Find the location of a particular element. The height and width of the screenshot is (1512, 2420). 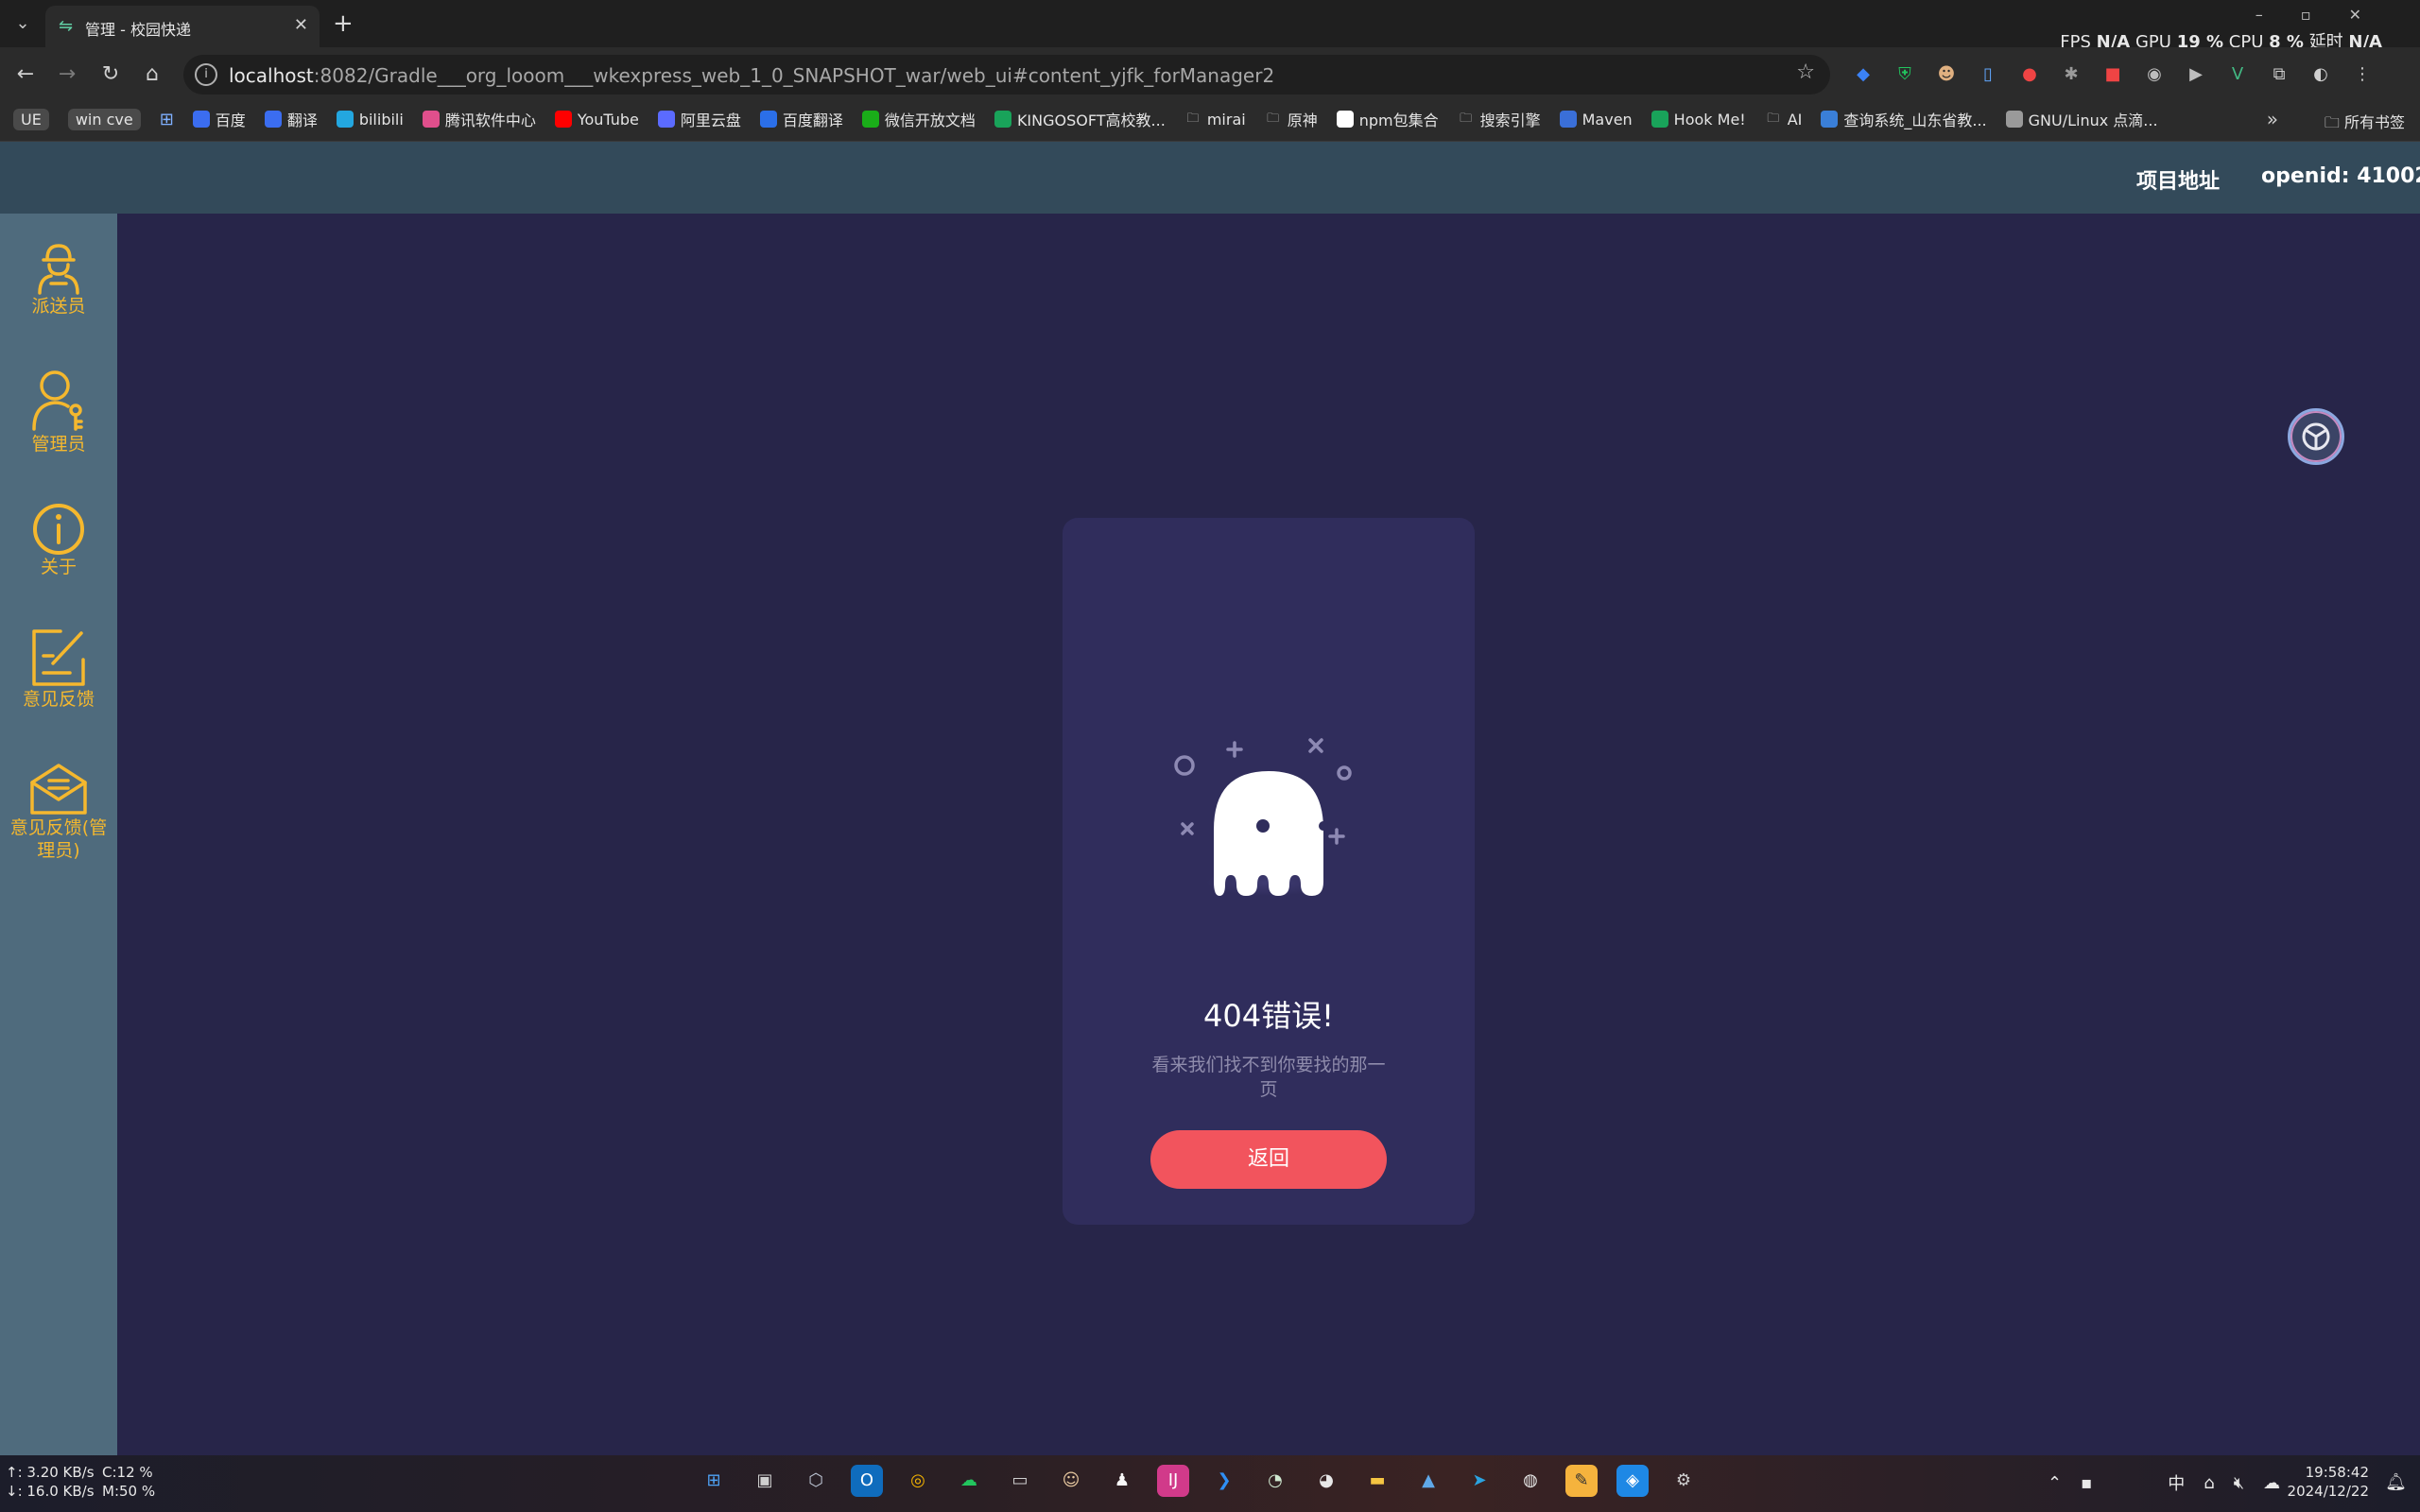

bookmark-item: 🗀 AI is located at coordinates (1784, 119).